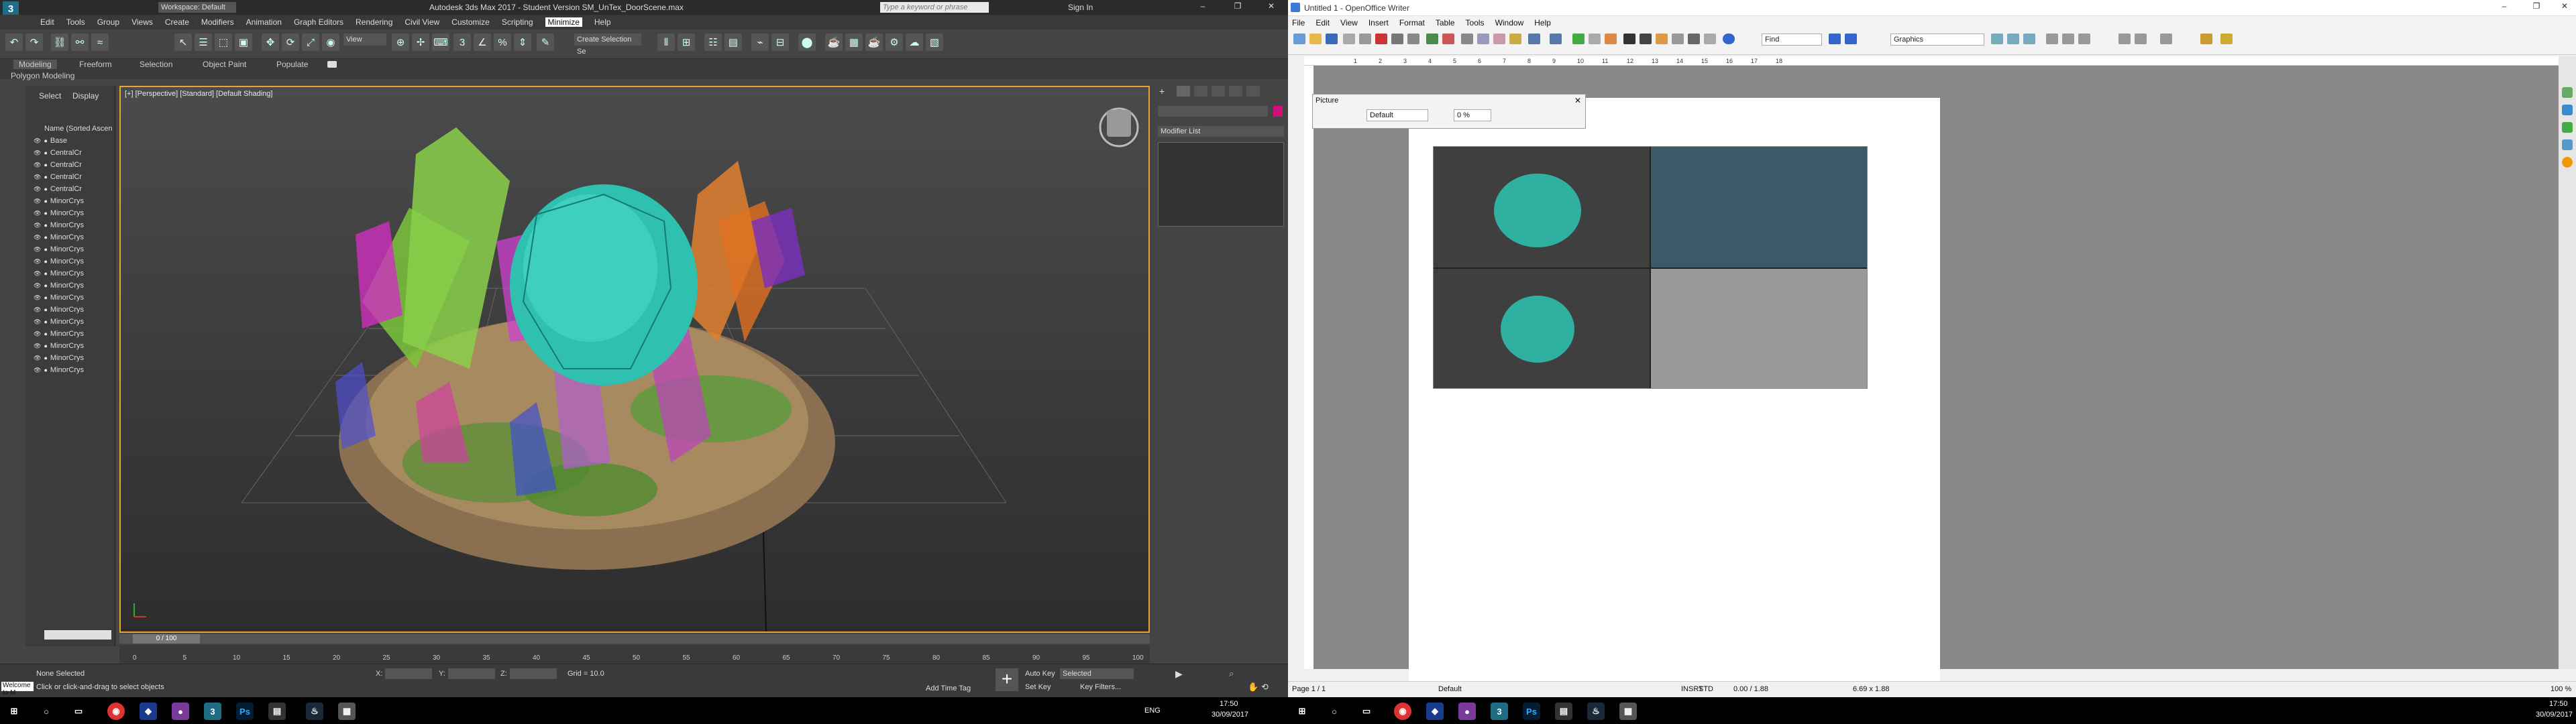 The image size is (2576, 724). What do you see at coordinates (517, 22) in the screenshot?
I see `menu-scripting: Scripting` at bounding box center [517, 22].